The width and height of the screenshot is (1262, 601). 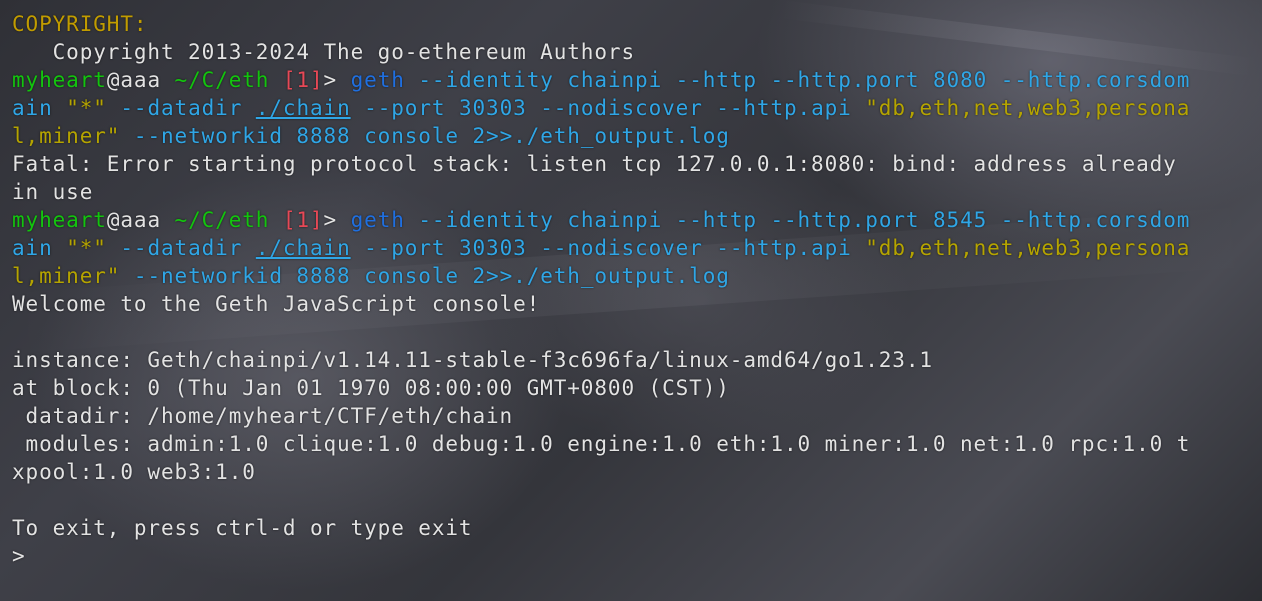 I want to click on terminal-line: in use, so click(x=637, y=192).